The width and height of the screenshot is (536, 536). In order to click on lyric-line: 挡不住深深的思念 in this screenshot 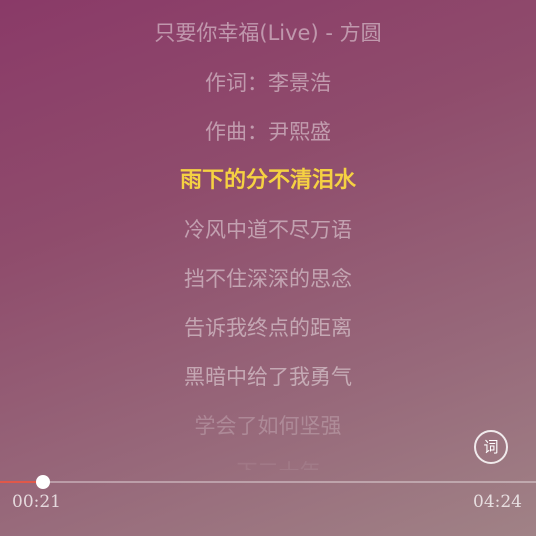, I will do `click(268, 279)`.